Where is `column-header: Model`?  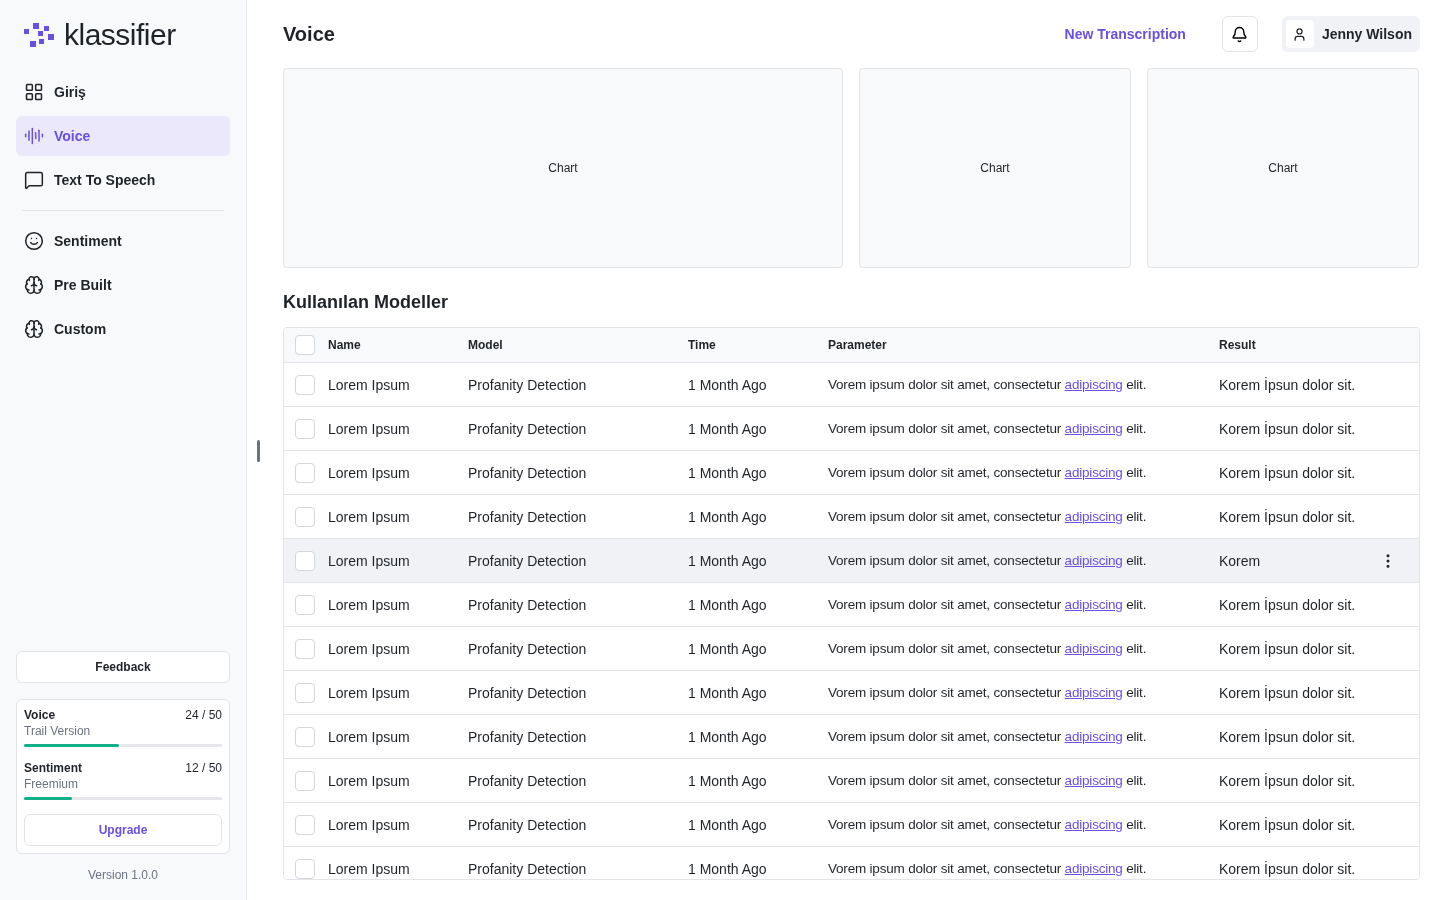 column-header: Model is located at coordinates (486, 345).